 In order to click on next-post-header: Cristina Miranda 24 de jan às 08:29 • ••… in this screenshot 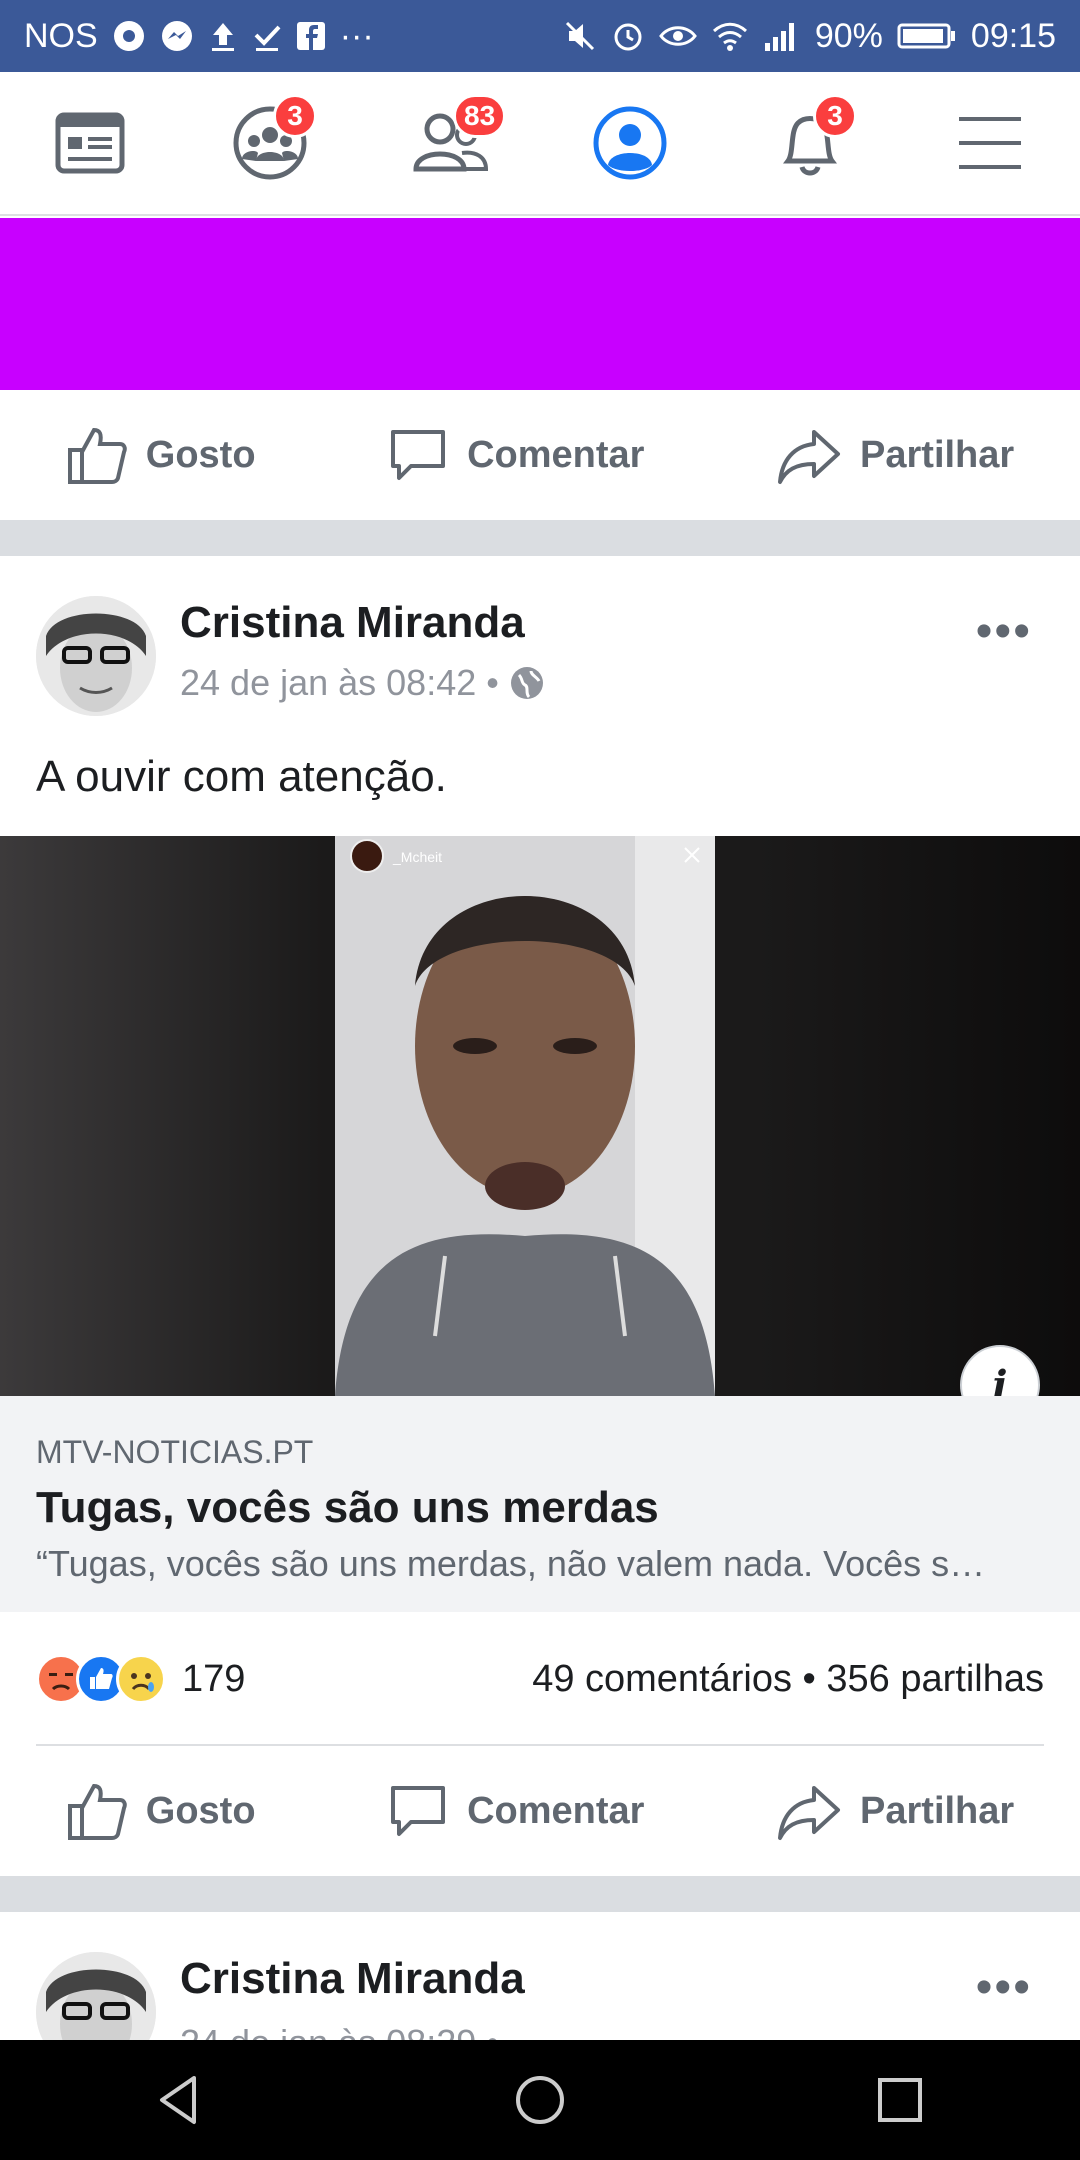, I will do `click(540, 1992)`.